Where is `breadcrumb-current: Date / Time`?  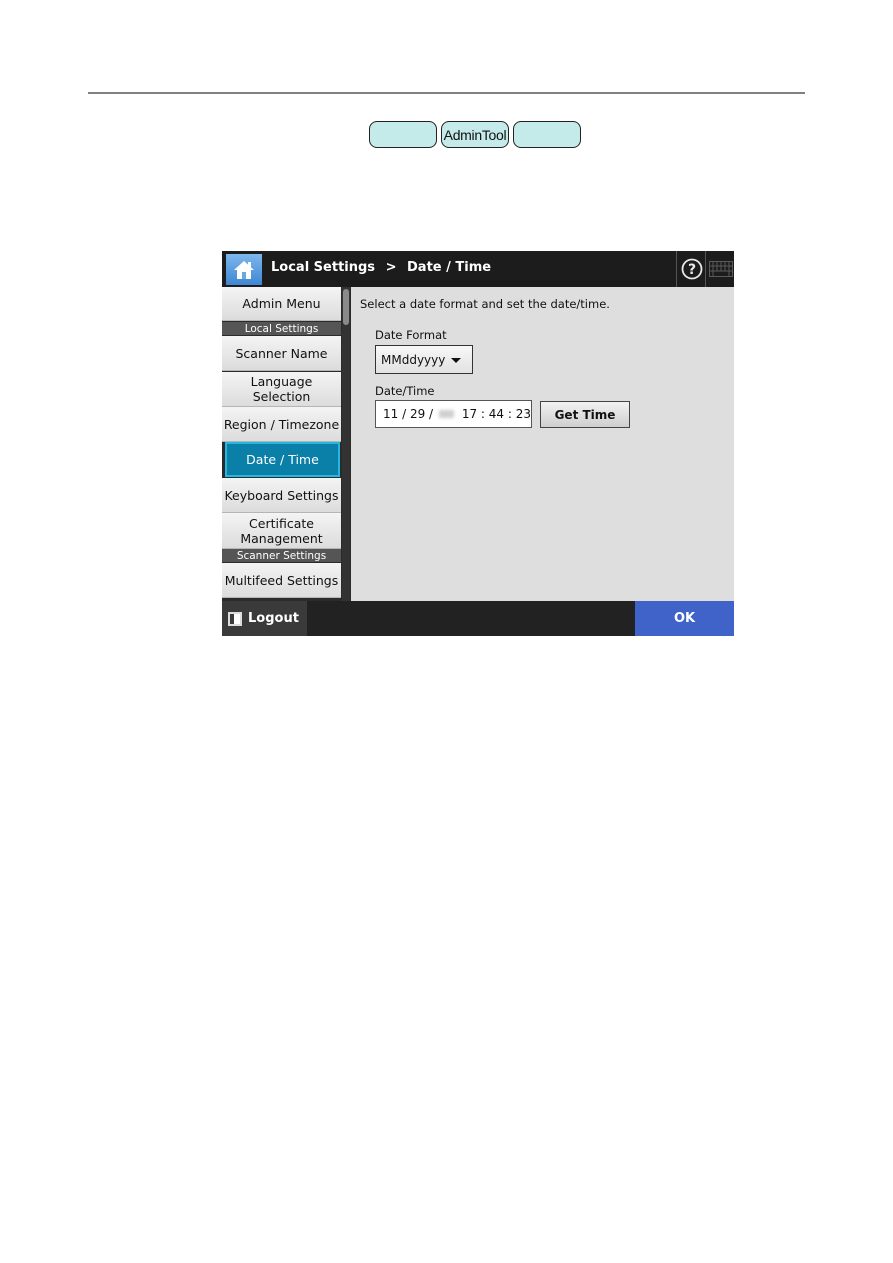 breadcrumb-current: Date / Time is located at coordinates (449, 267).